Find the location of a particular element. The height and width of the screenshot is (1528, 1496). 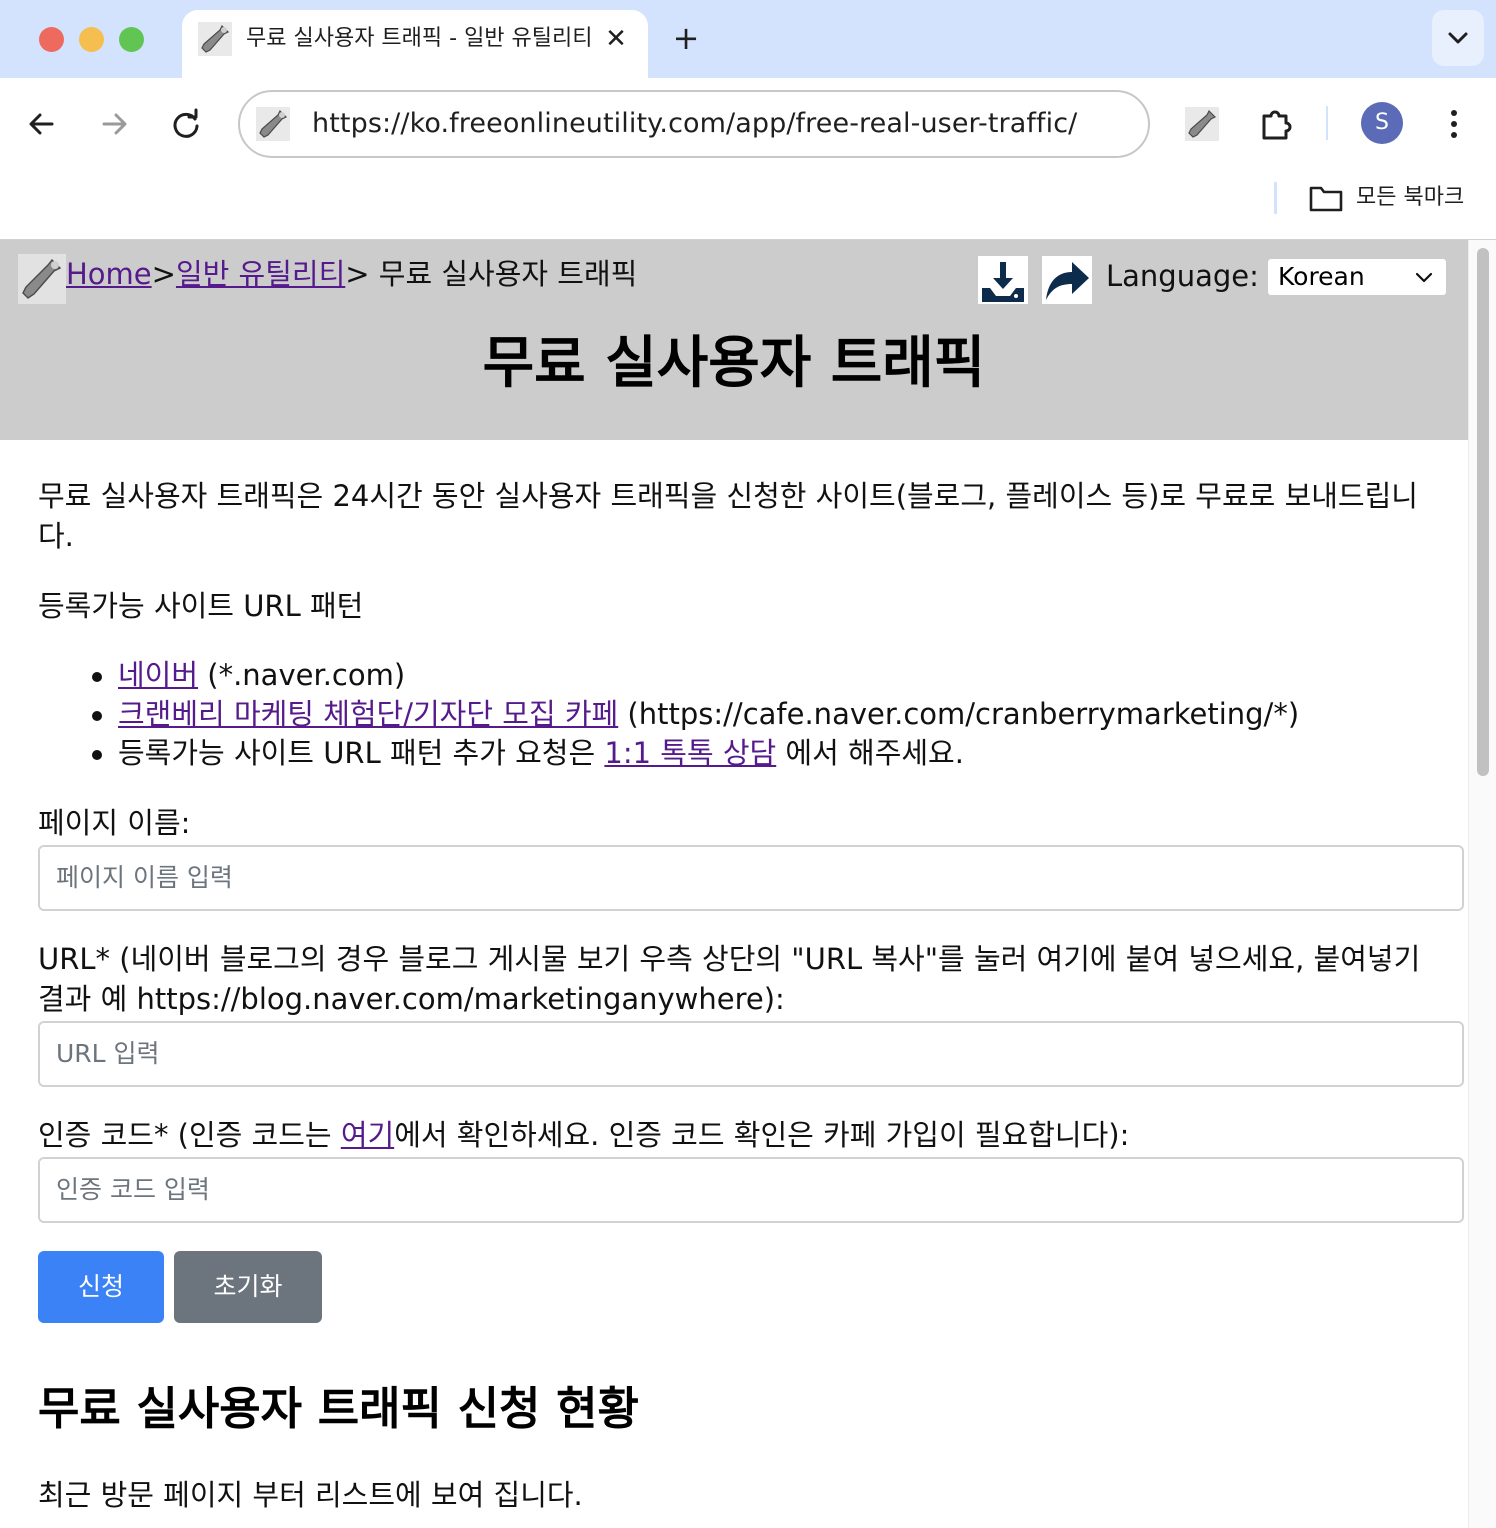

download-button is located at coordinates (1003, 280).